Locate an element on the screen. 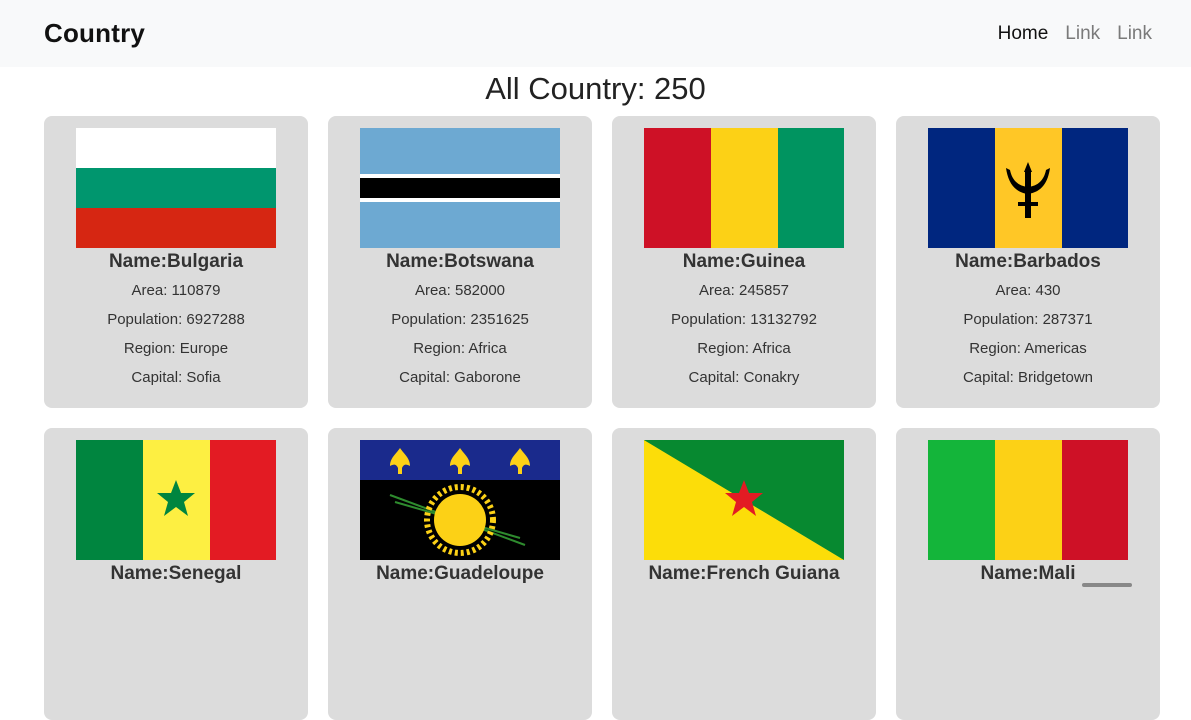  country-card: Name:Guadeloupe is located at coordinates (460, 574).